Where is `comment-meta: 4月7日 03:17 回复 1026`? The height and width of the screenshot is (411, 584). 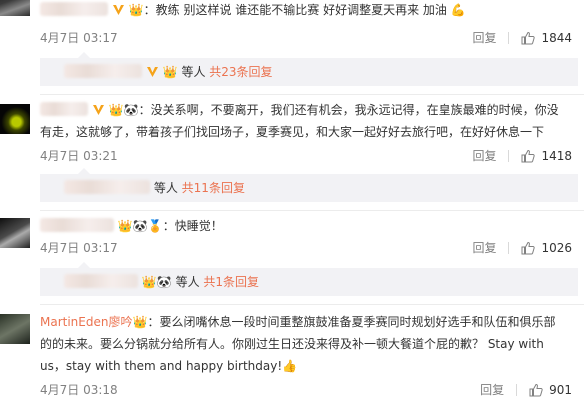
comment-meta: 4月7日 03:17 回复 1026 is located at coordinates (309, 248).